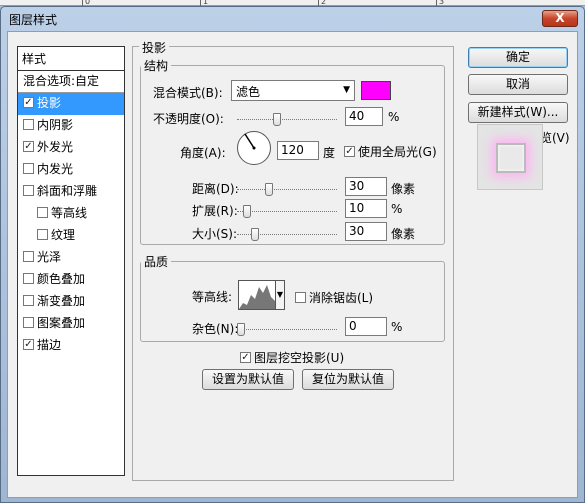 This screenshot has height=503, width=585. What do you see at coordinates (397, 152) in the screenshot?
I see `global-light-label: 使用全局光(G)` at bounding box center [397, 152].